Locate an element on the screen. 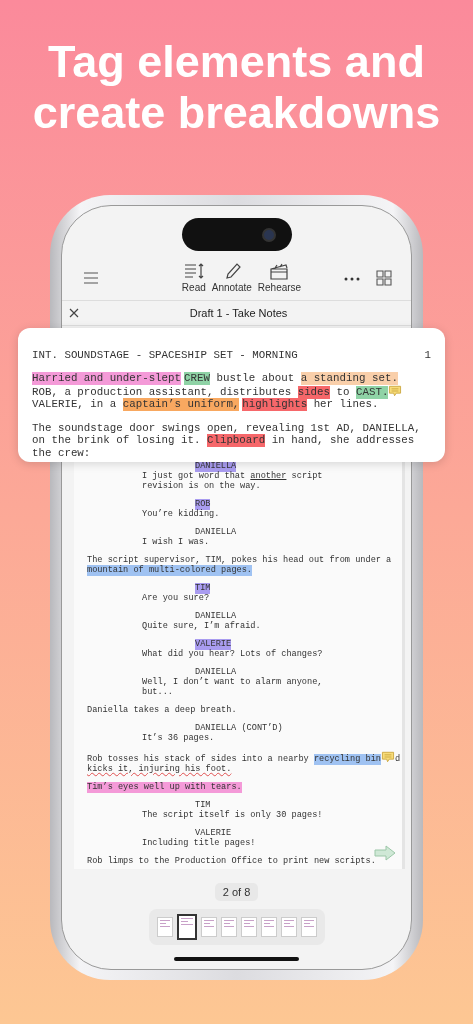  toolbar-button: Rehearse is located at coordinates (279, 277).